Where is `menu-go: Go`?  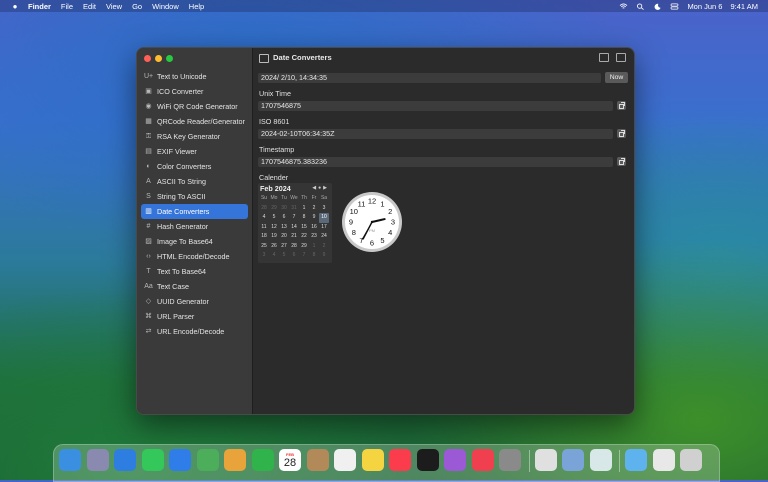 menu-go: Go is located at coordinates (137, 6).